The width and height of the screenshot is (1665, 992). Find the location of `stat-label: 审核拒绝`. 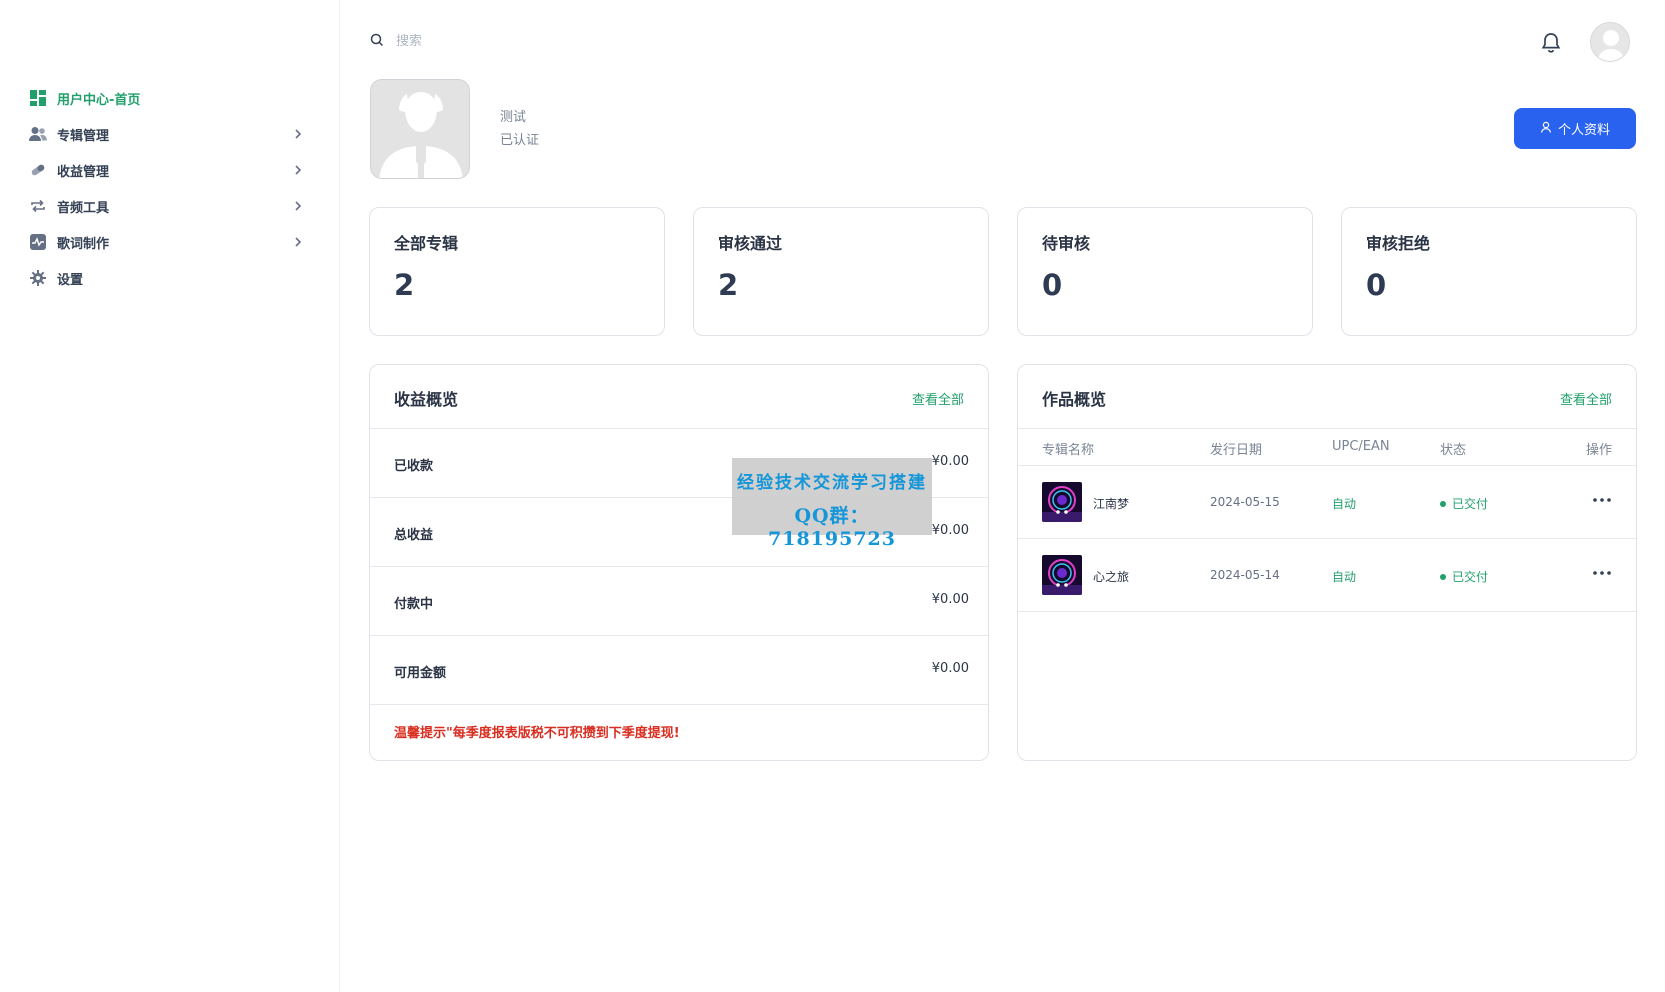

stat-label: 审核拒绝 is located at coordinates (1398, 243).